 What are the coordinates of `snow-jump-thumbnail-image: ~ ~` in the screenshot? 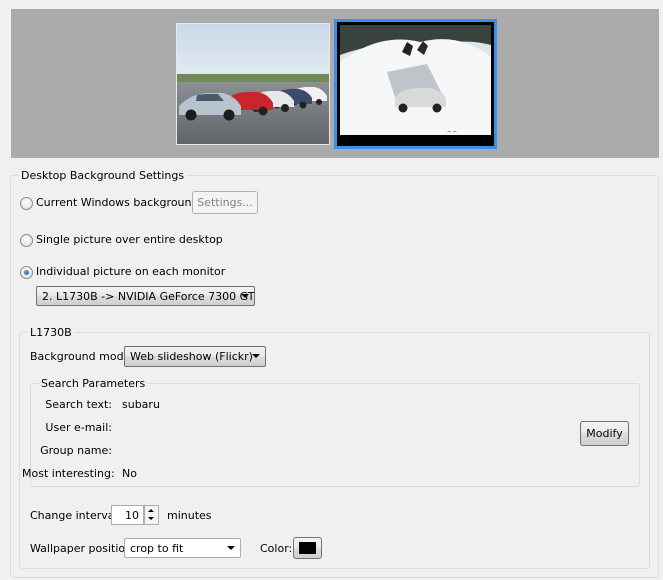 It's located at (415, 84).